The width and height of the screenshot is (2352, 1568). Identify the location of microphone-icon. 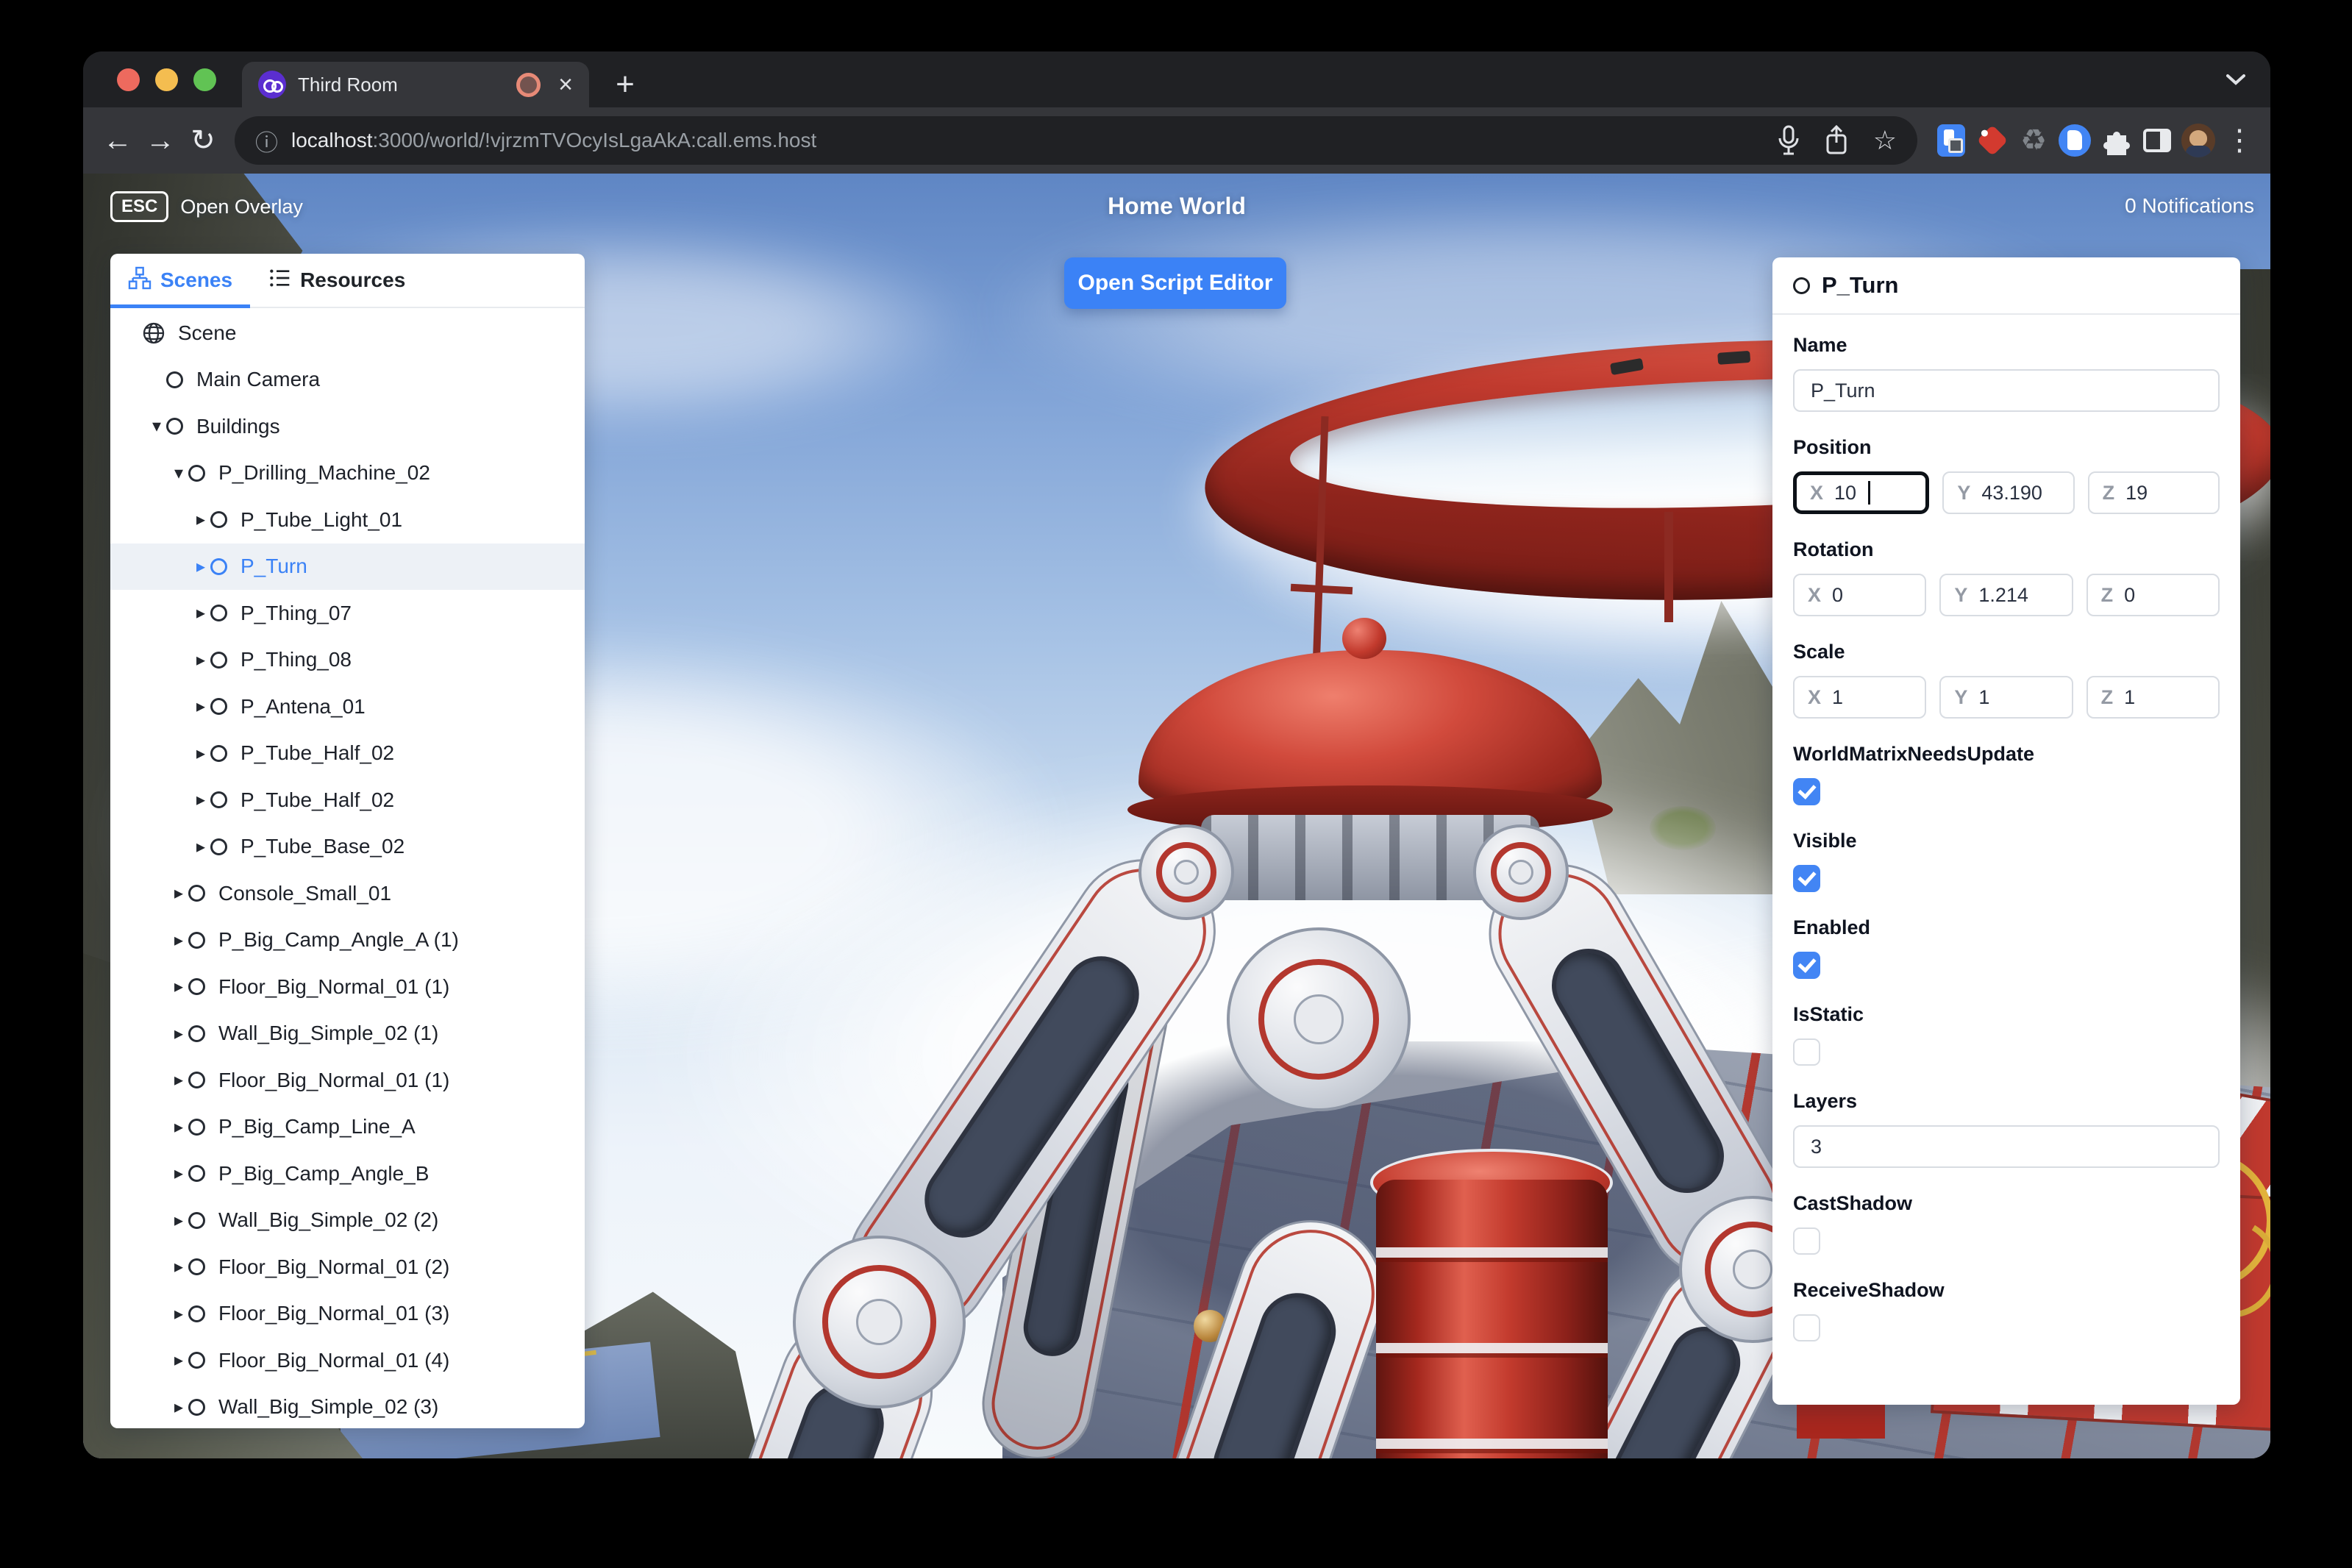
(1789, 140).